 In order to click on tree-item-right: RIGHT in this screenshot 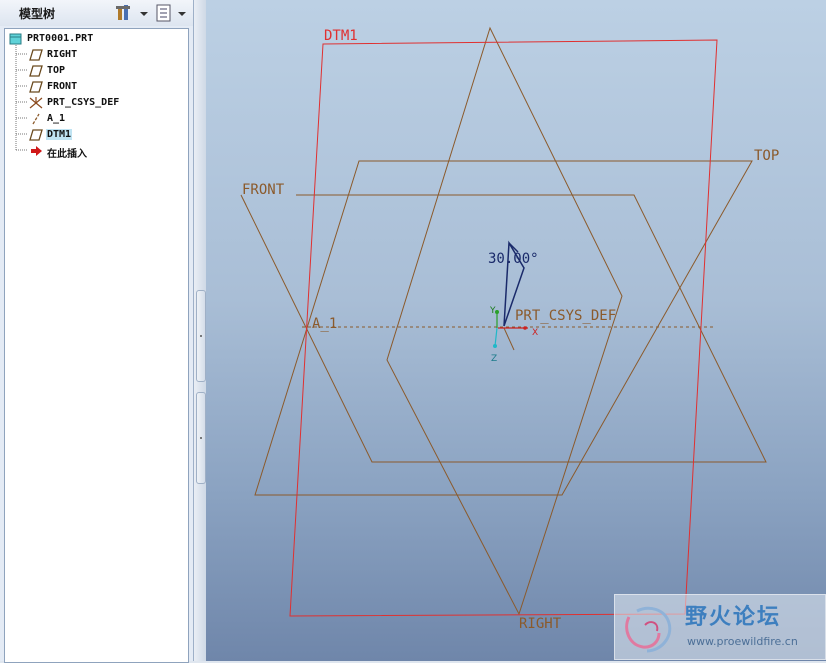, I will do `click(95, 55)`.